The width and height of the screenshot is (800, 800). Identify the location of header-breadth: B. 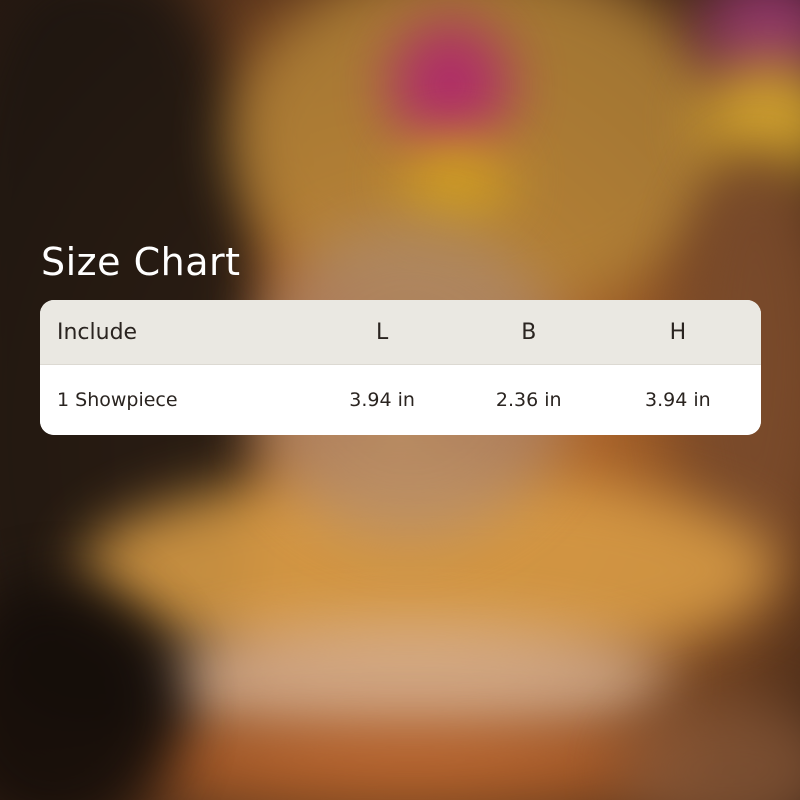
(529, 332).